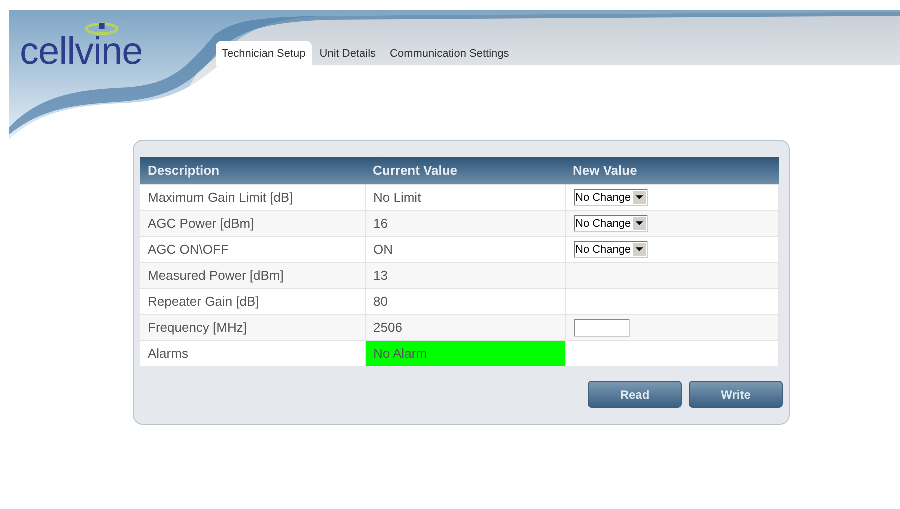  I want to click on table-cell: Measured Power [dBm], so click(252, 275).